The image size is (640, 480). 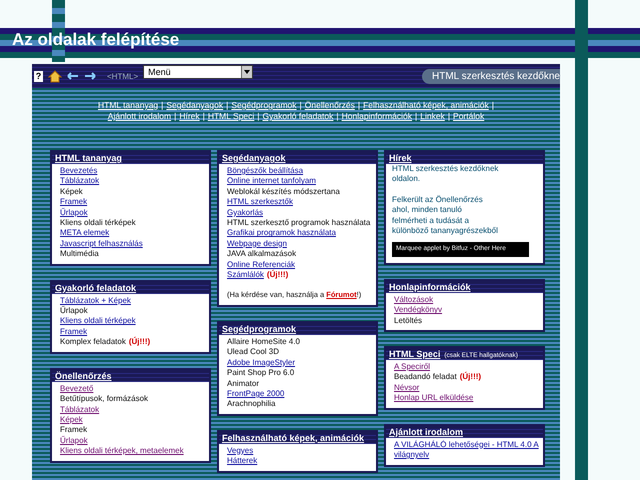 What do you see at coordinates (491, 76) in the screenshot?
I see `site-title-banner: HTML szerkesztés kezdőkne` at bounding box center [491, 76].